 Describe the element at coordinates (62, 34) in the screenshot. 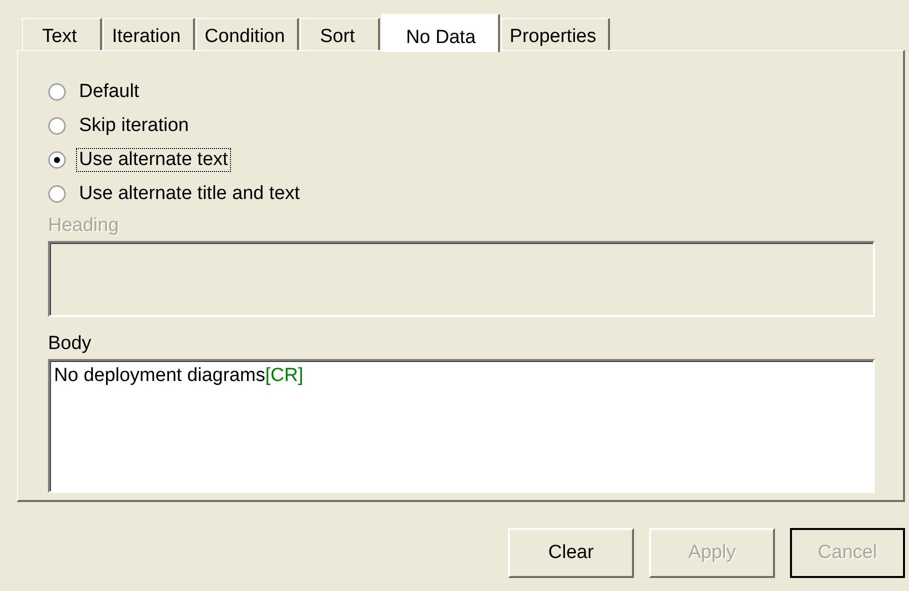

I see `tab: Text` at that location.